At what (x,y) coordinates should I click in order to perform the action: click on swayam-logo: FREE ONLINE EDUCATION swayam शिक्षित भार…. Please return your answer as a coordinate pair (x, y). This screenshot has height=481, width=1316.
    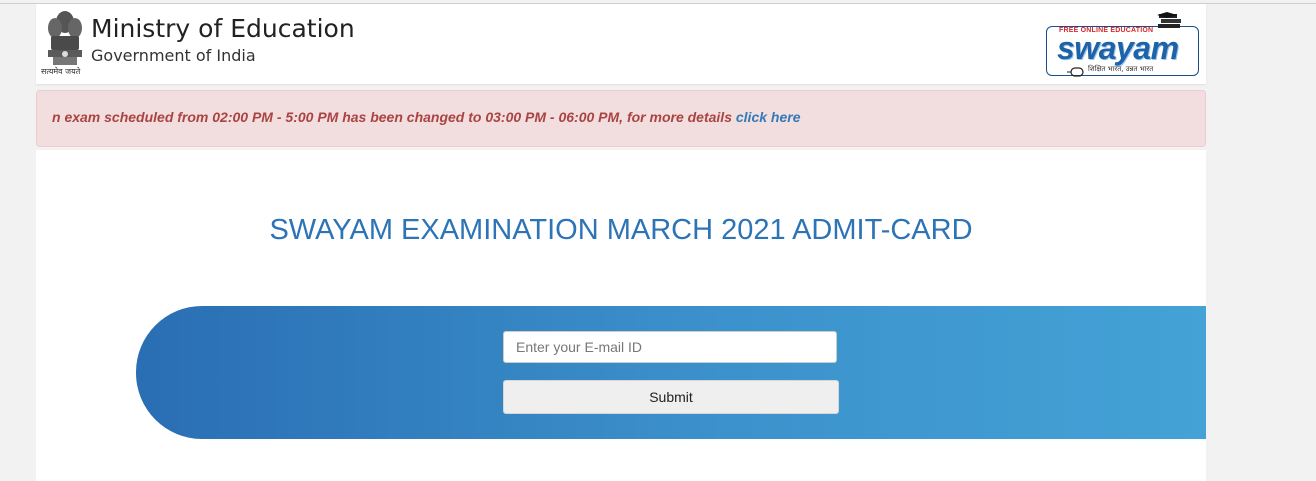
    Looking at the image, I should click on (1123, 44).